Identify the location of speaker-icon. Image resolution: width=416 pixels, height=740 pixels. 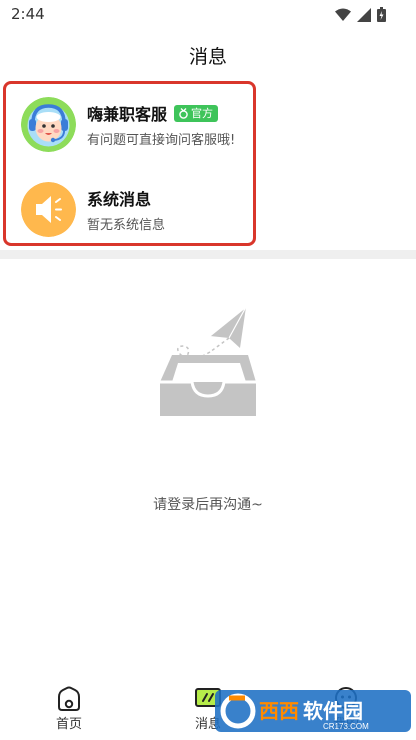
(48, 209).